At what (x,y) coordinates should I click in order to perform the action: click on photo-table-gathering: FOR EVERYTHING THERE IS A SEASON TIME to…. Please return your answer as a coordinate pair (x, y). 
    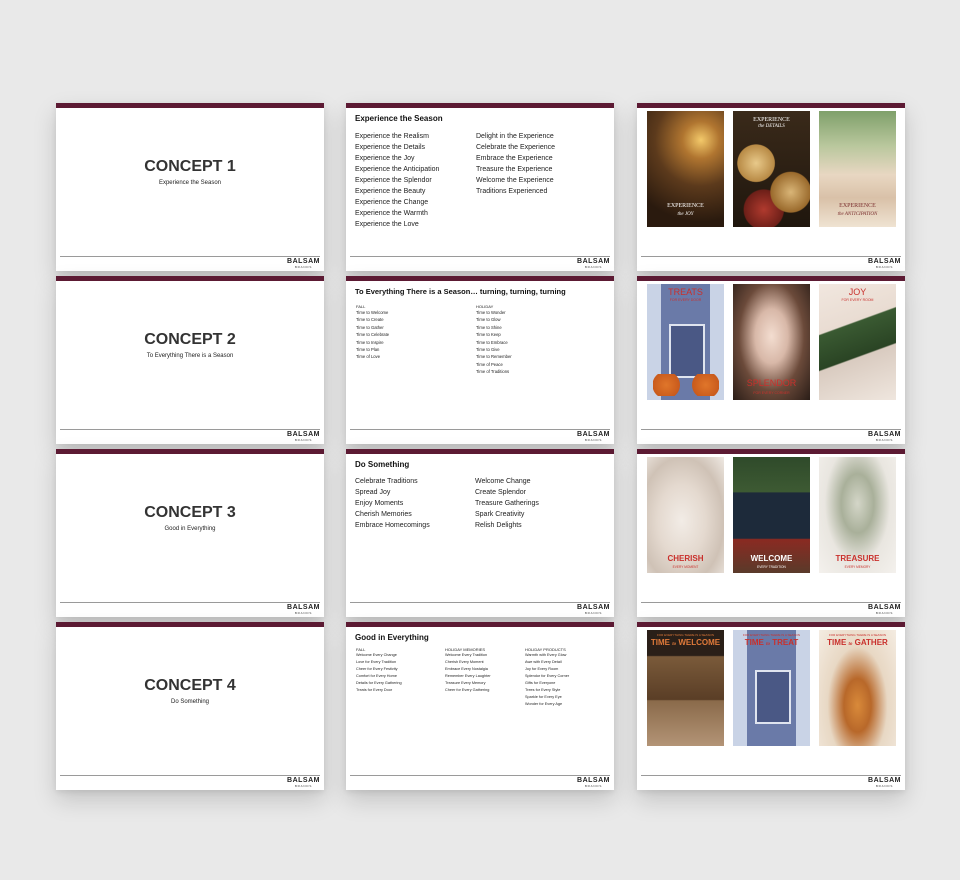
    Looking at the image, I should click on (857, 688).